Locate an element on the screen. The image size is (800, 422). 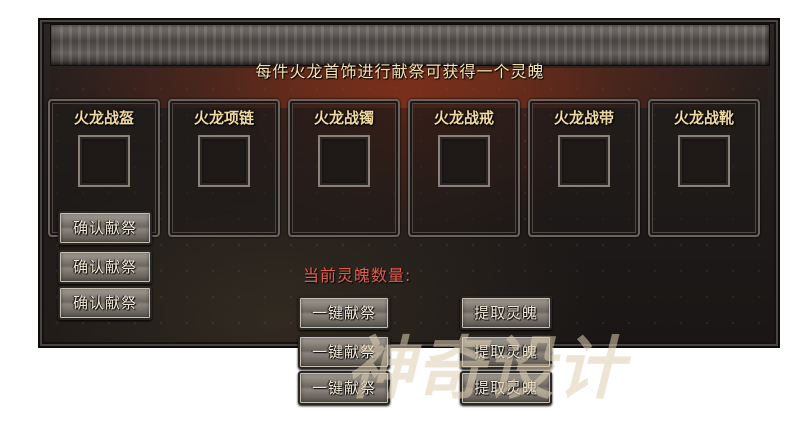
slot-label: 火龙战戒 is located at coordinates (463, 118).